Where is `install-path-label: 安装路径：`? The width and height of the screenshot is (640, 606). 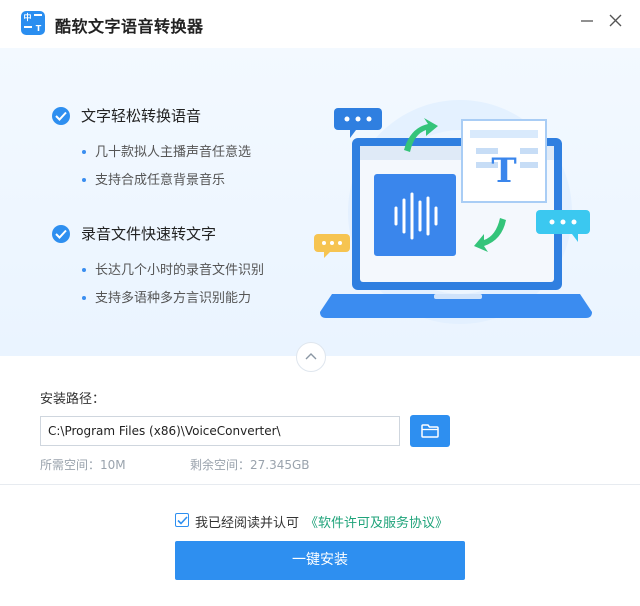
install-path-label: 安装路径： is located at coordinates (73, 399).